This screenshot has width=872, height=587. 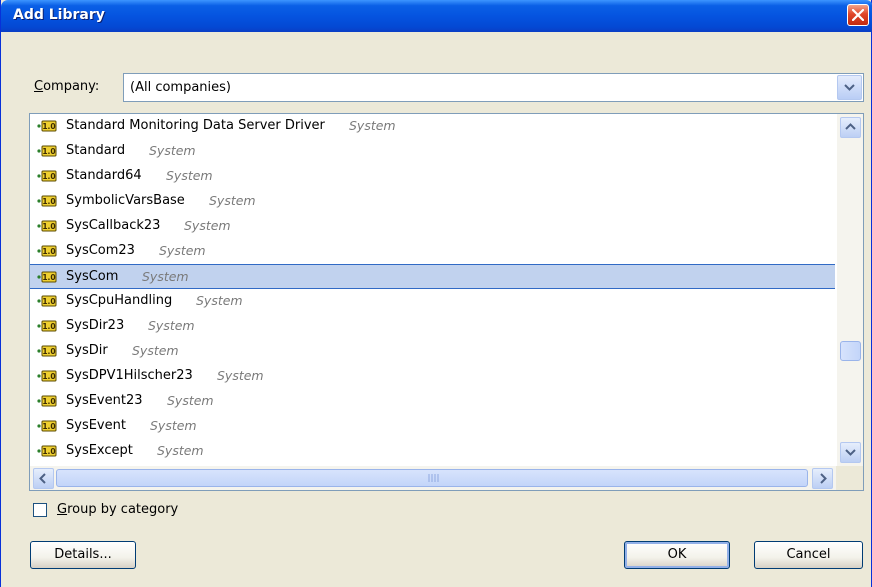 I want to click on vertical-scrollbar, so click(x=850, y=290).